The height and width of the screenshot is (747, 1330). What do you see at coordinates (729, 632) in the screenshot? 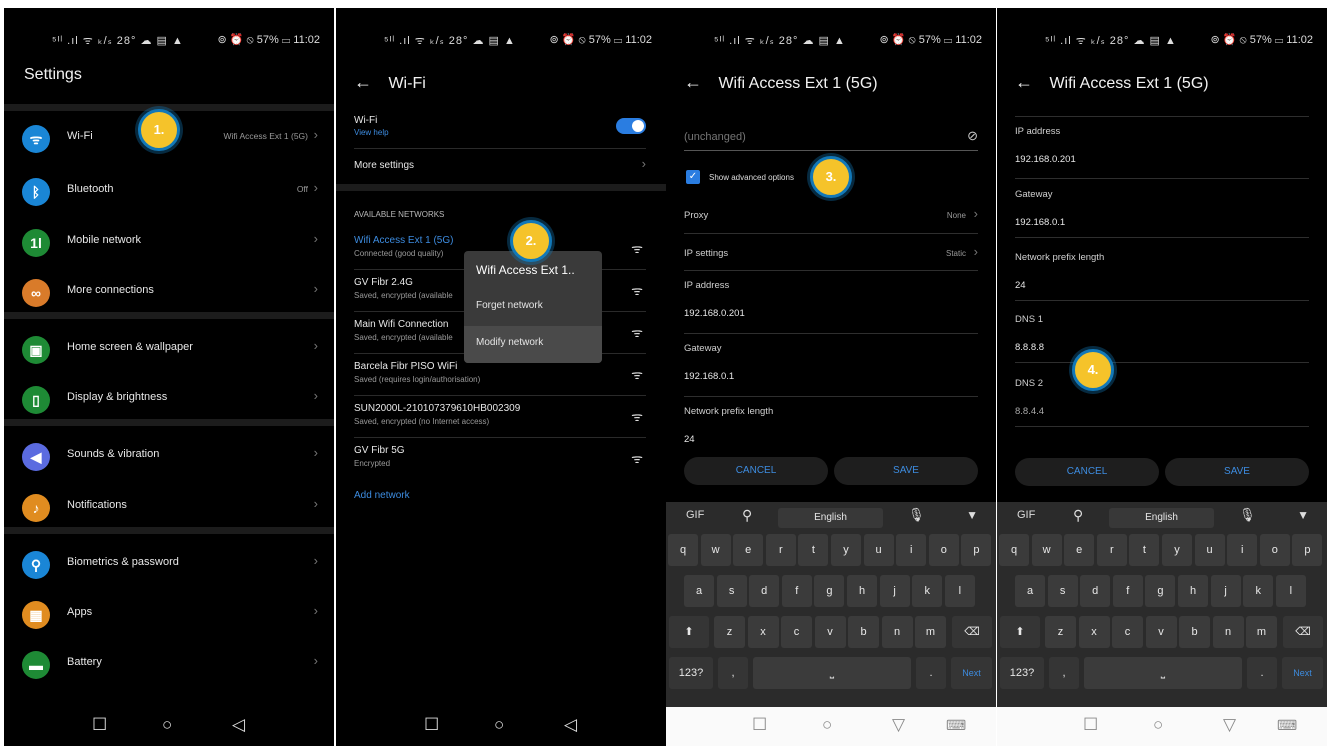
I see `key-z: z` at bounding box center [729, 632].